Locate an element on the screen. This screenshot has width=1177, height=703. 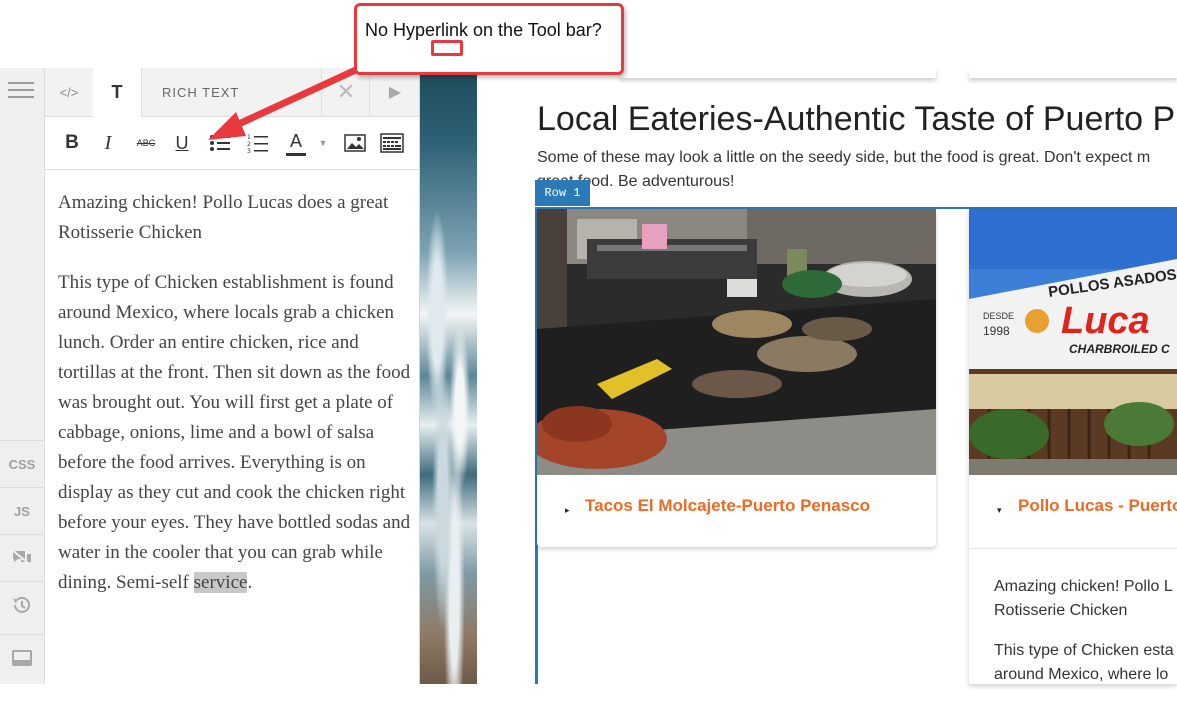
font-color-swatch is located at coordinates (296, 154).